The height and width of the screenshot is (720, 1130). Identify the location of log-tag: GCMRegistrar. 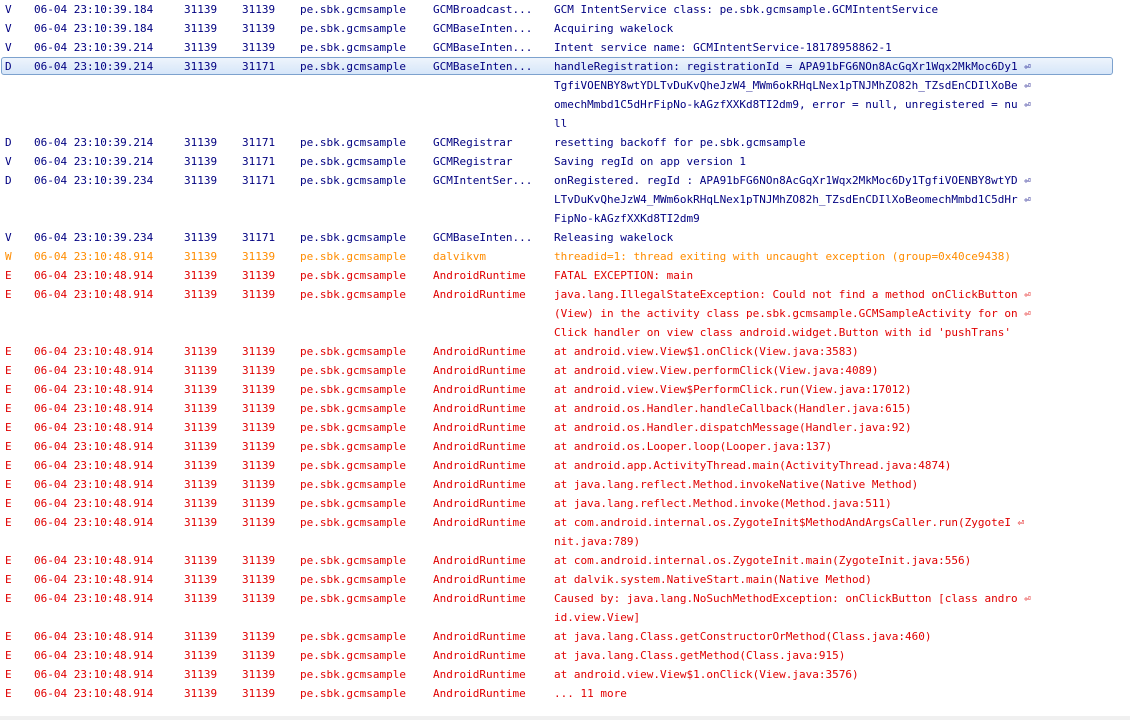
(473, 142).